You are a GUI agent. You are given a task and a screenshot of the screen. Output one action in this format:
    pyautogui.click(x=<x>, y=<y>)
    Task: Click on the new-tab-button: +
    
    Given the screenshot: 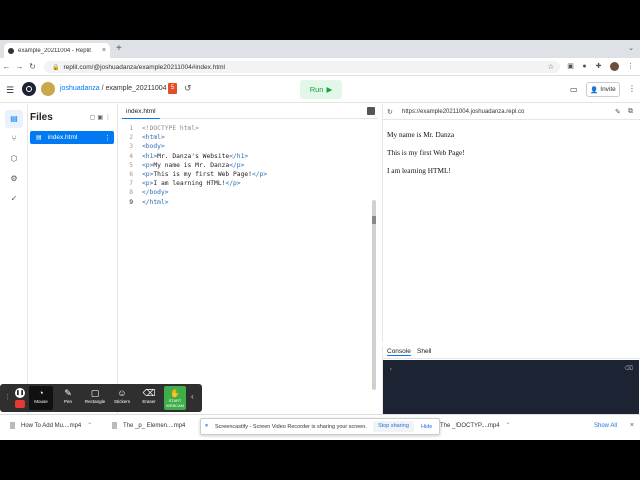 What is the action you would take?
    pyautogui.click(x=119, y=49)
    